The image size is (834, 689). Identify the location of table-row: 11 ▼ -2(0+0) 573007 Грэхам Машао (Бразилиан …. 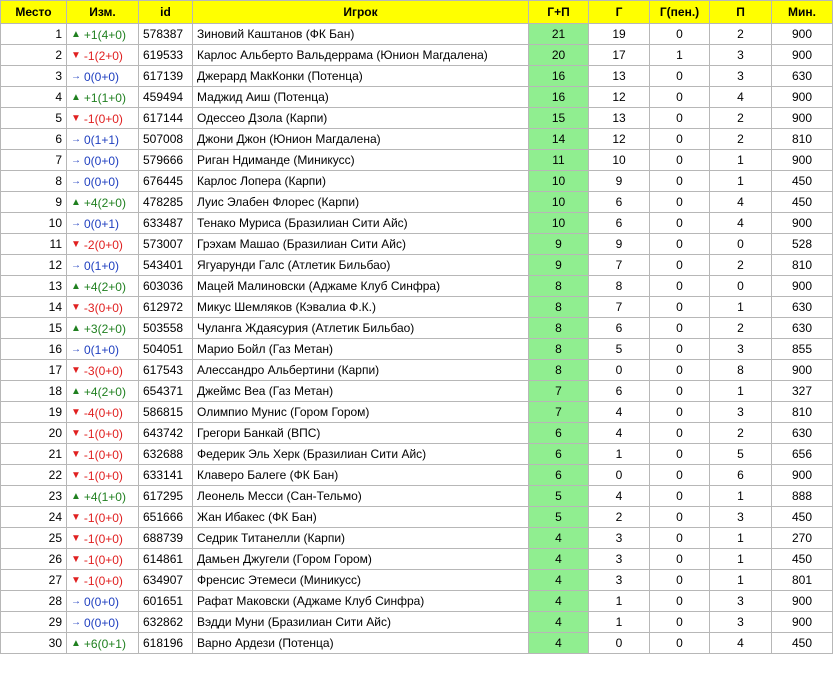
(416, 244).